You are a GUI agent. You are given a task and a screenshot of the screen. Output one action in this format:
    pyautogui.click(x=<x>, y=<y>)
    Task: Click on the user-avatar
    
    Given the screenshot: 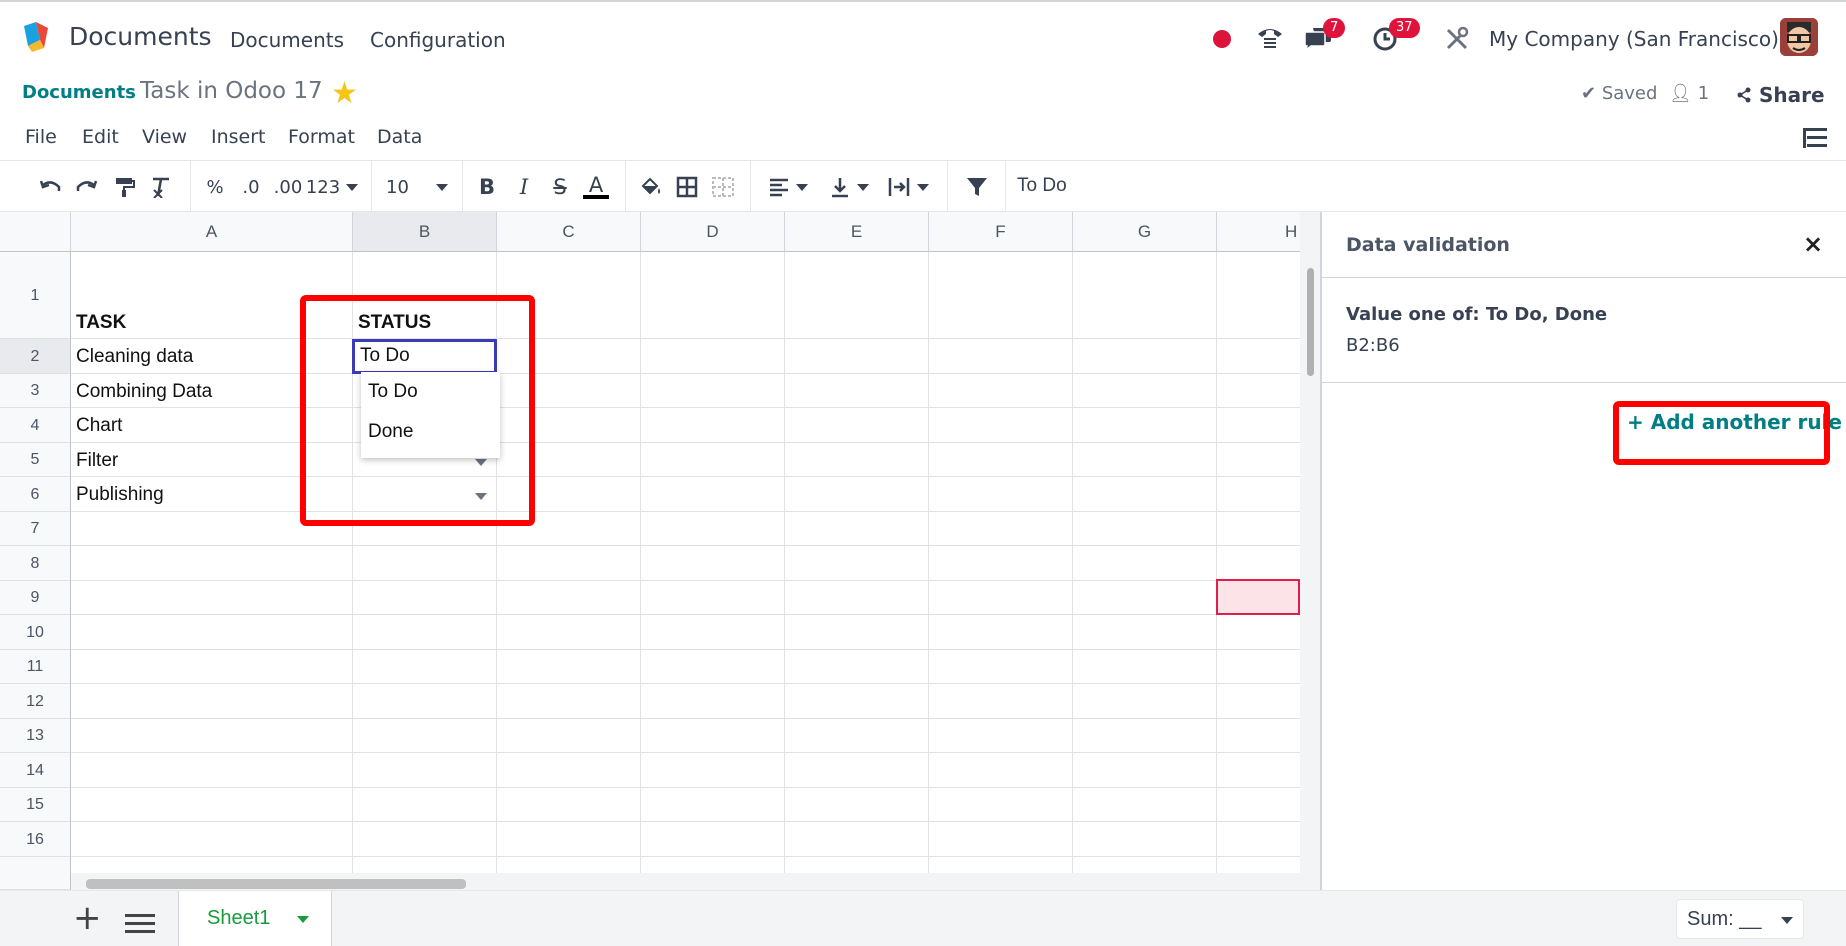 What is the action you would take?
    pyautogui.click(x=1799, y=37)
    